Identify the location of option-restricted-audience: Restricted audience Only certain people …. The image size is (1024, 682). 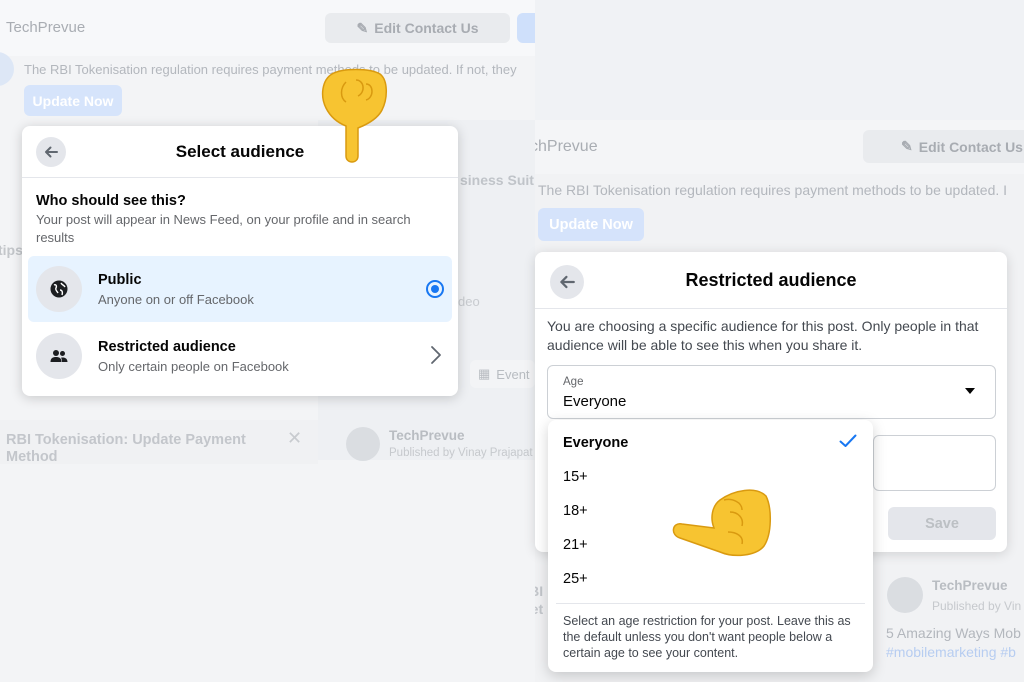
(240, 356).